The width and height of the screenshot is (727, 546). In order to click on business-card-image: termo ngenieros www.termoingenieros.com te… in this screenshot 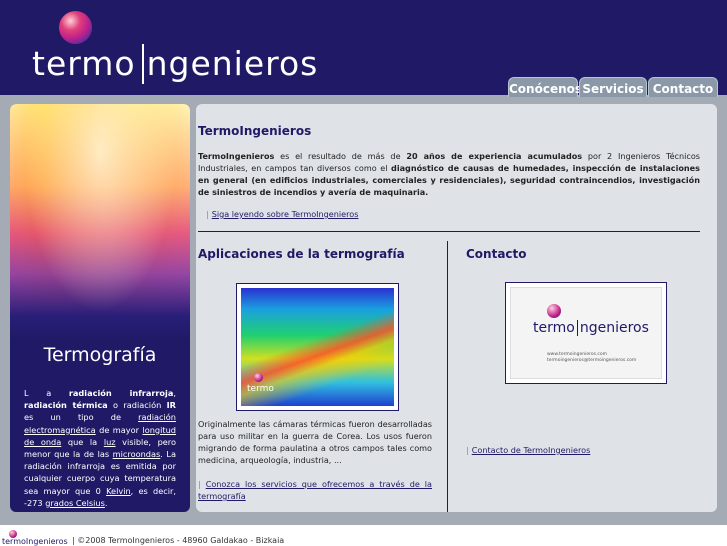, I will do `click(586, 333)`.